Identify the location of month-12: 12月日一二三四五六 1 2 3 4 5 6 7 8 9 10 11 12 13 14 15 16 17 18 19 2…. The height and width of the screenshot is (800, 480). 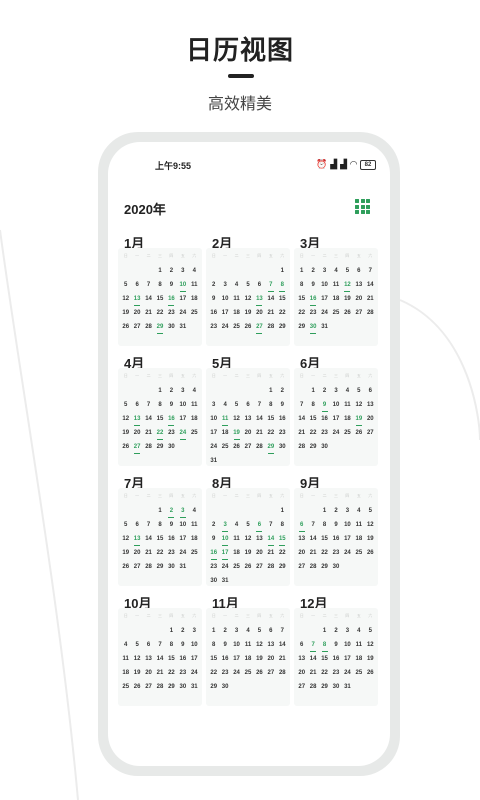
(336, 649).